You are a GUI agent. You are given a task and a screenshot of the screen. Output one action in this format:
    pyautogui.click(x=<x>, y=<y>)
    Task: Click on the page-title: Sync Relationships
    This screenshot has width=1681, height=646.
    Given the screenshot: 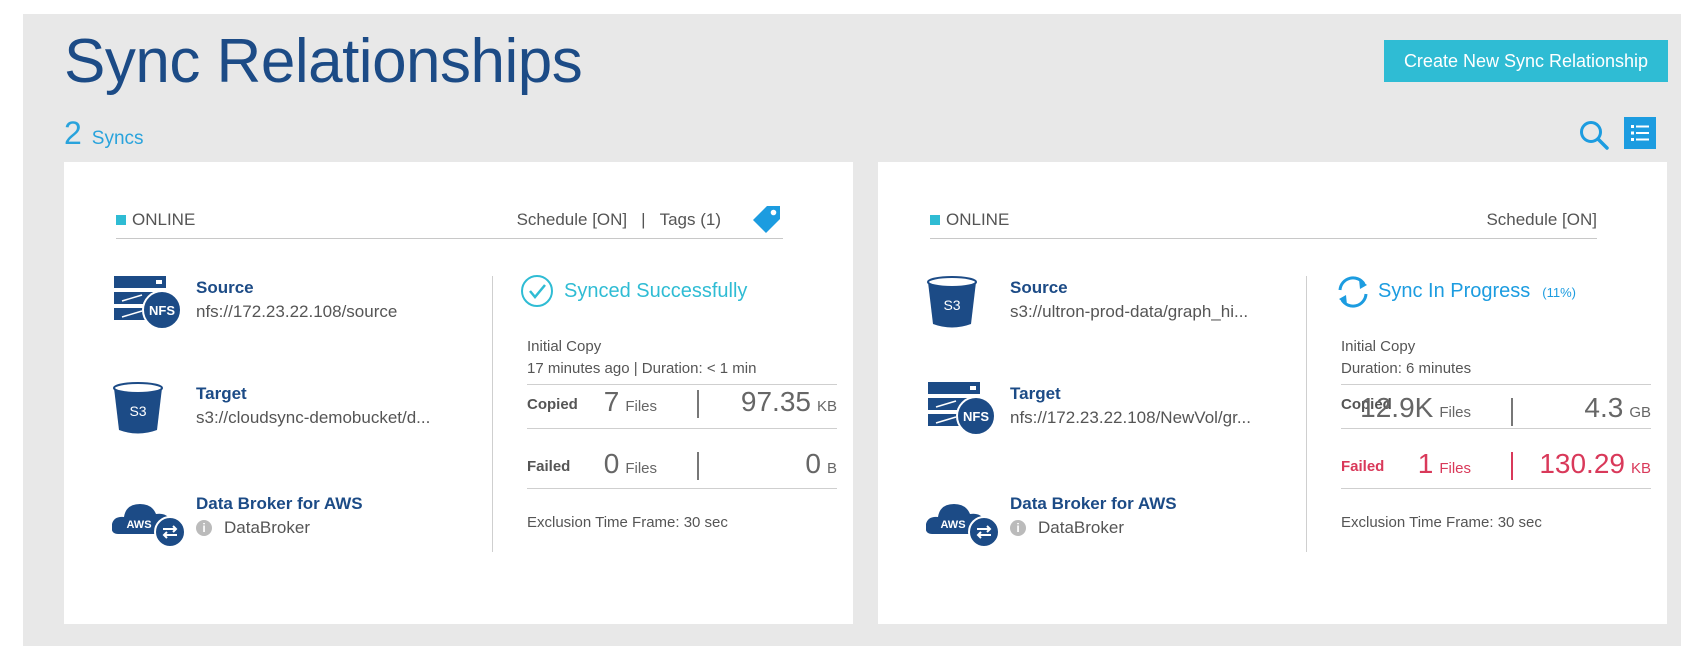 What is the action you would take?
    pyautogui.click(x=323, y=61)
    